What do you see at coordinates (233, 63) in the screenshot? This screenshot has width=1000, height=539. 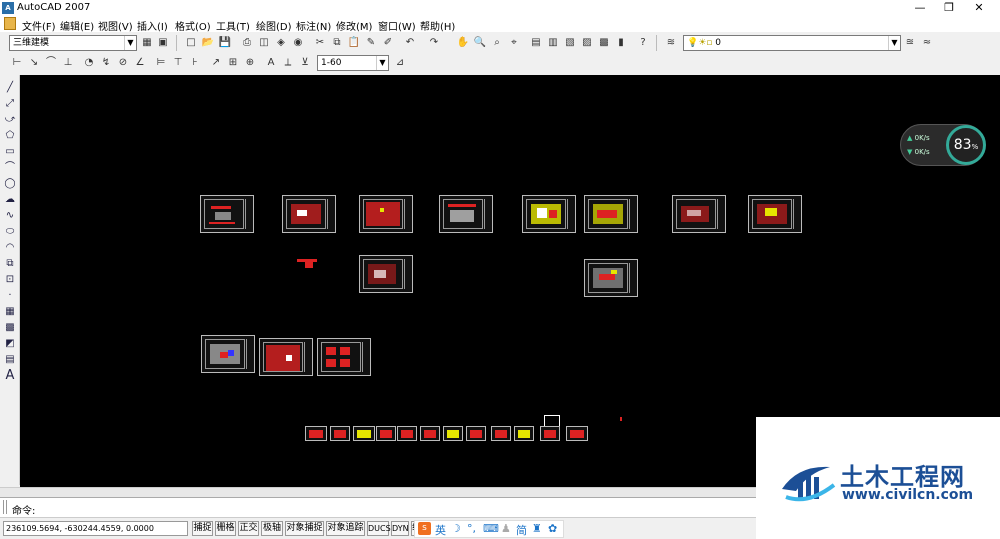 I see `tolerance-icon: ⊞` at bounding box center [233, 63].